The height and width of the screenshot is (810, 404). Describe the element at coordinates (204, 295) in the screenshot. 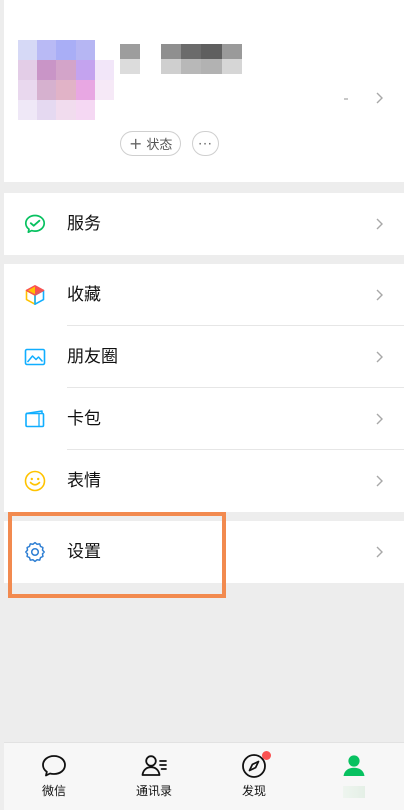

I see `menu-item-favorites: 收藏` at that location.